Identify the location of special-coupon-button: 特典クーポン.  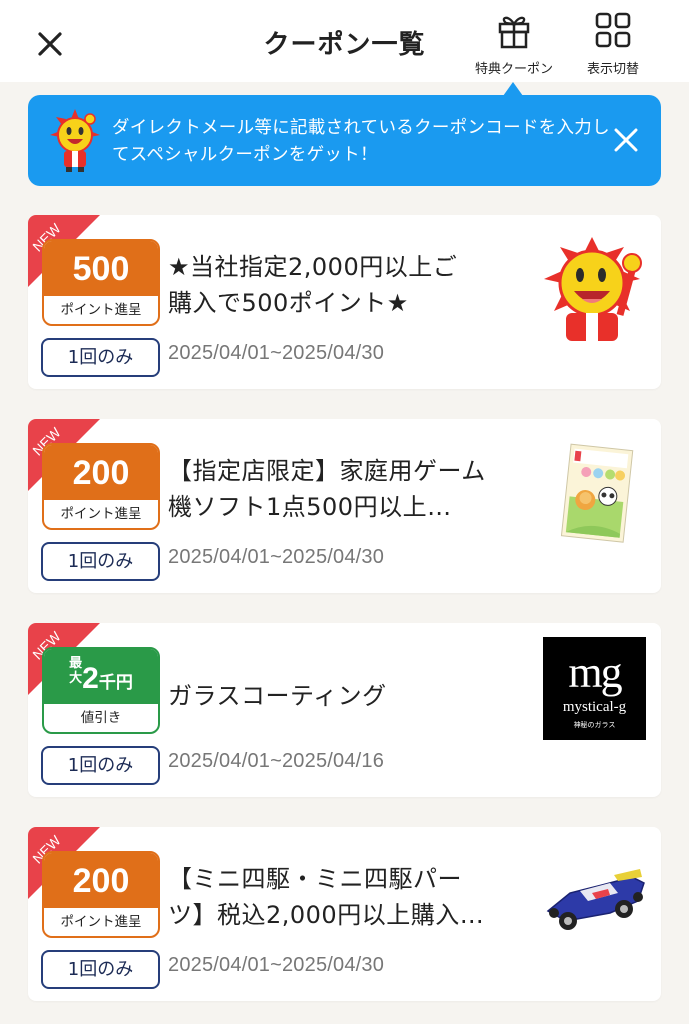
(514, 43).